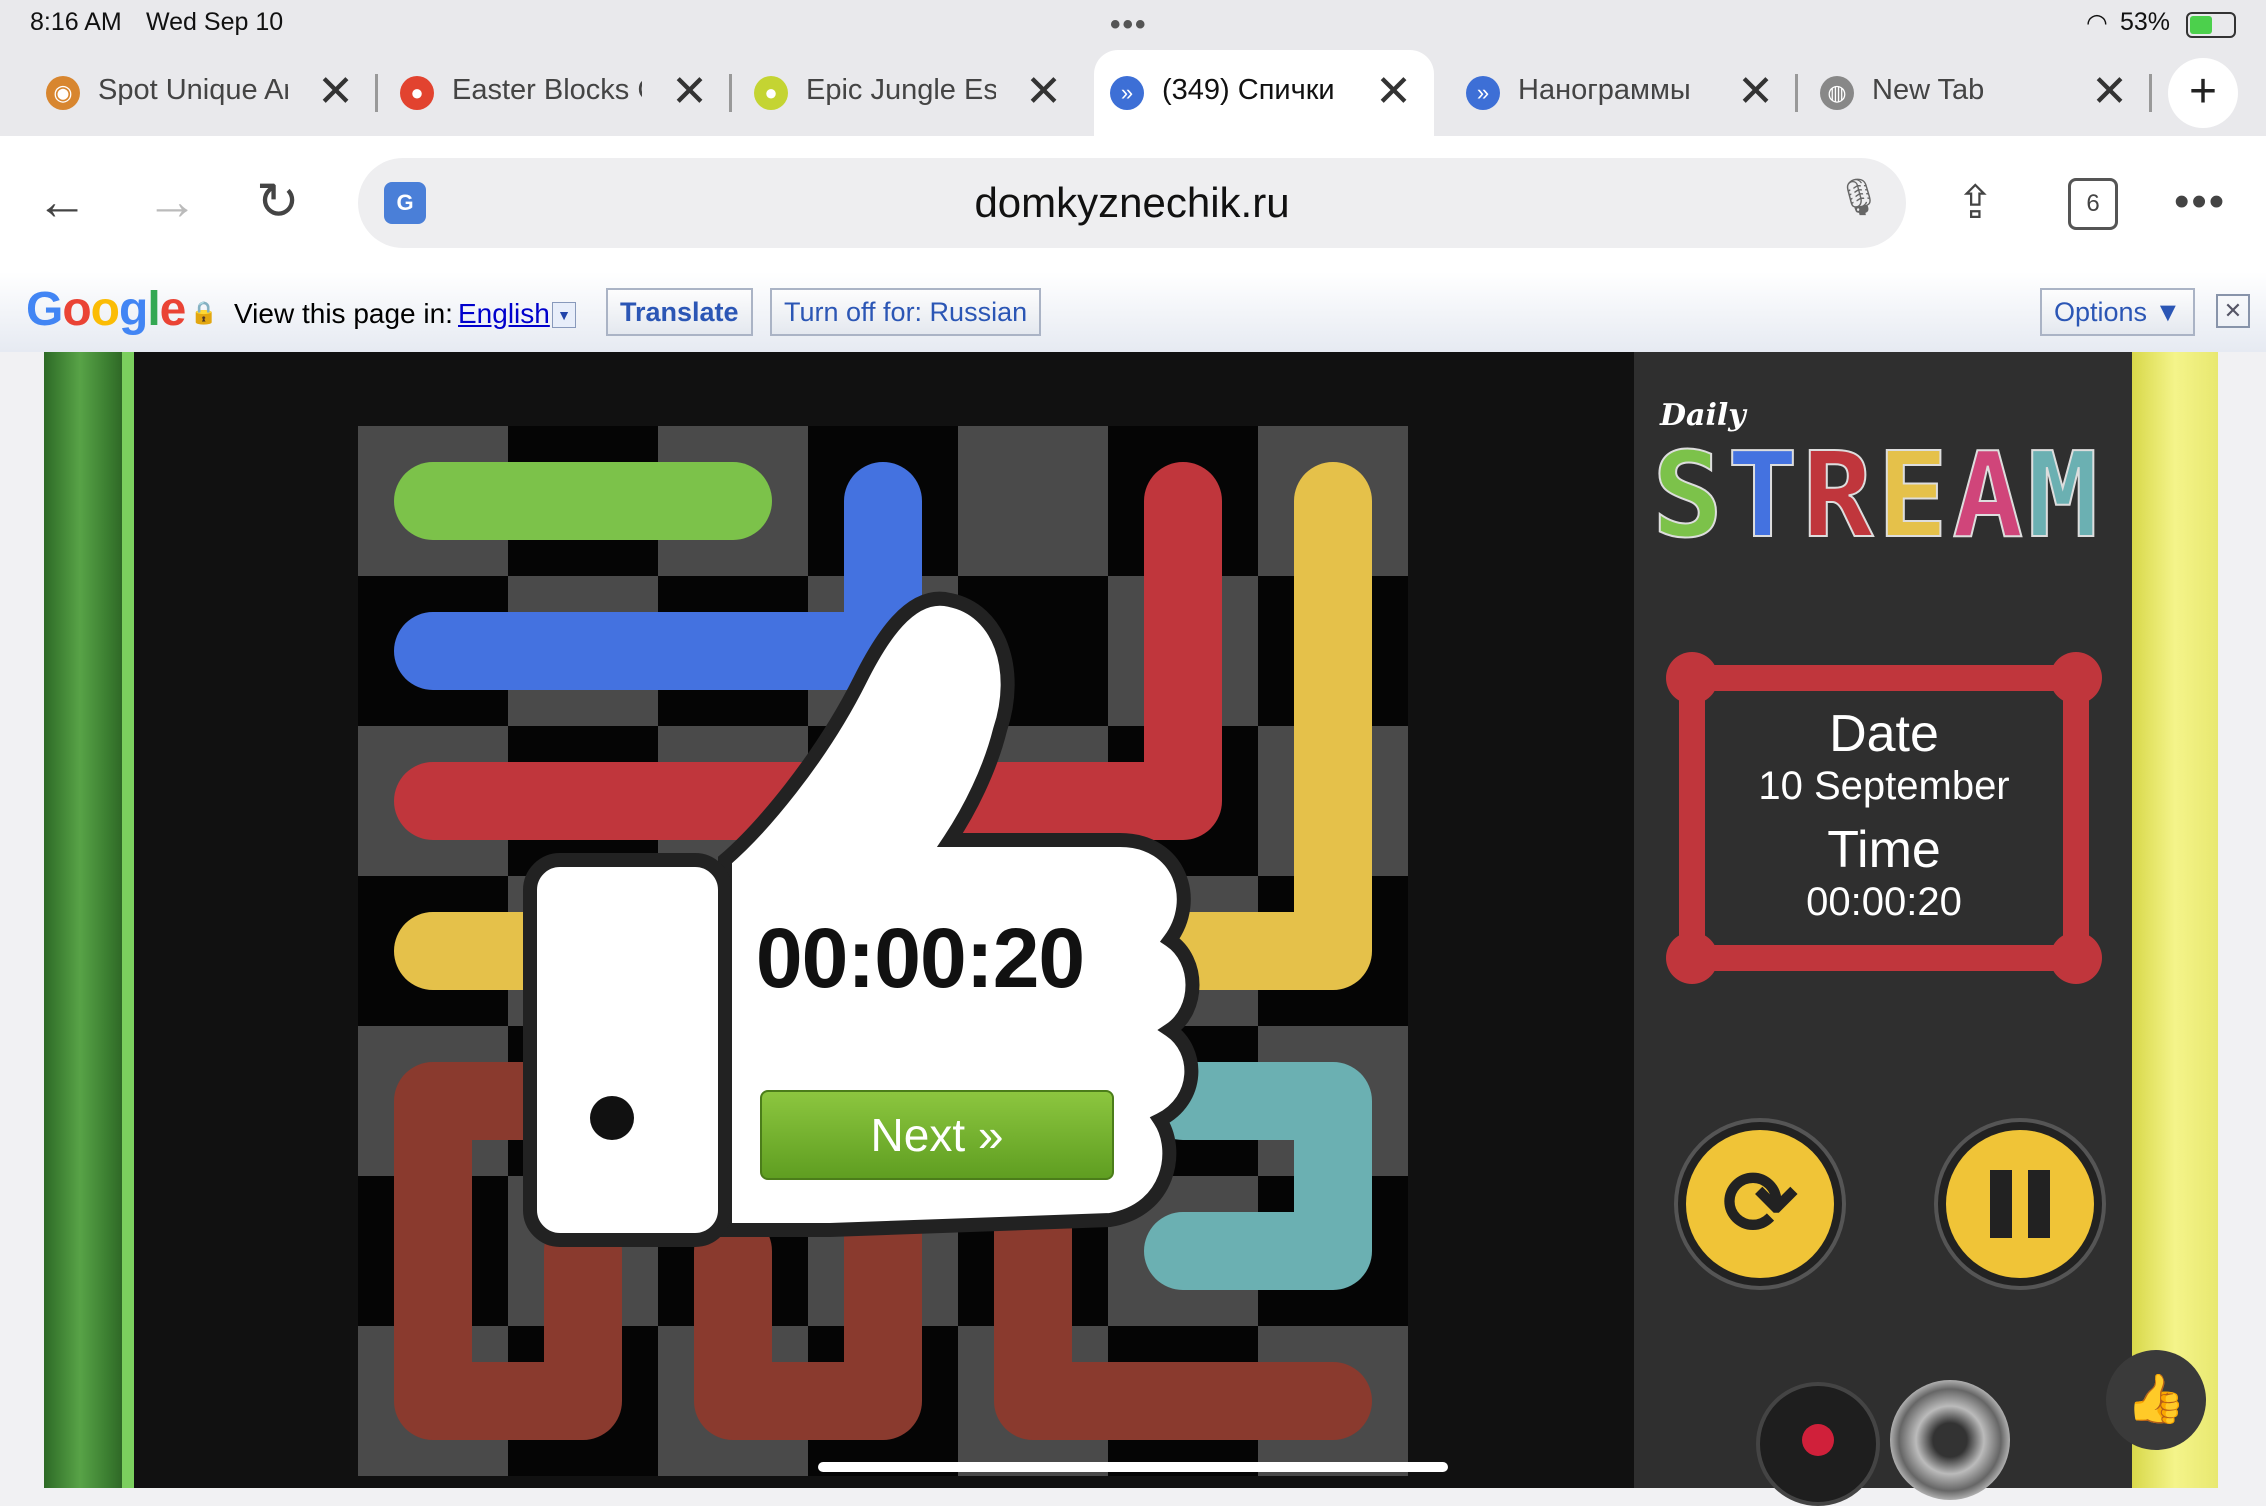 The image size is (2266, 1506). I want to click on battery-icon, so click(2211, 25).